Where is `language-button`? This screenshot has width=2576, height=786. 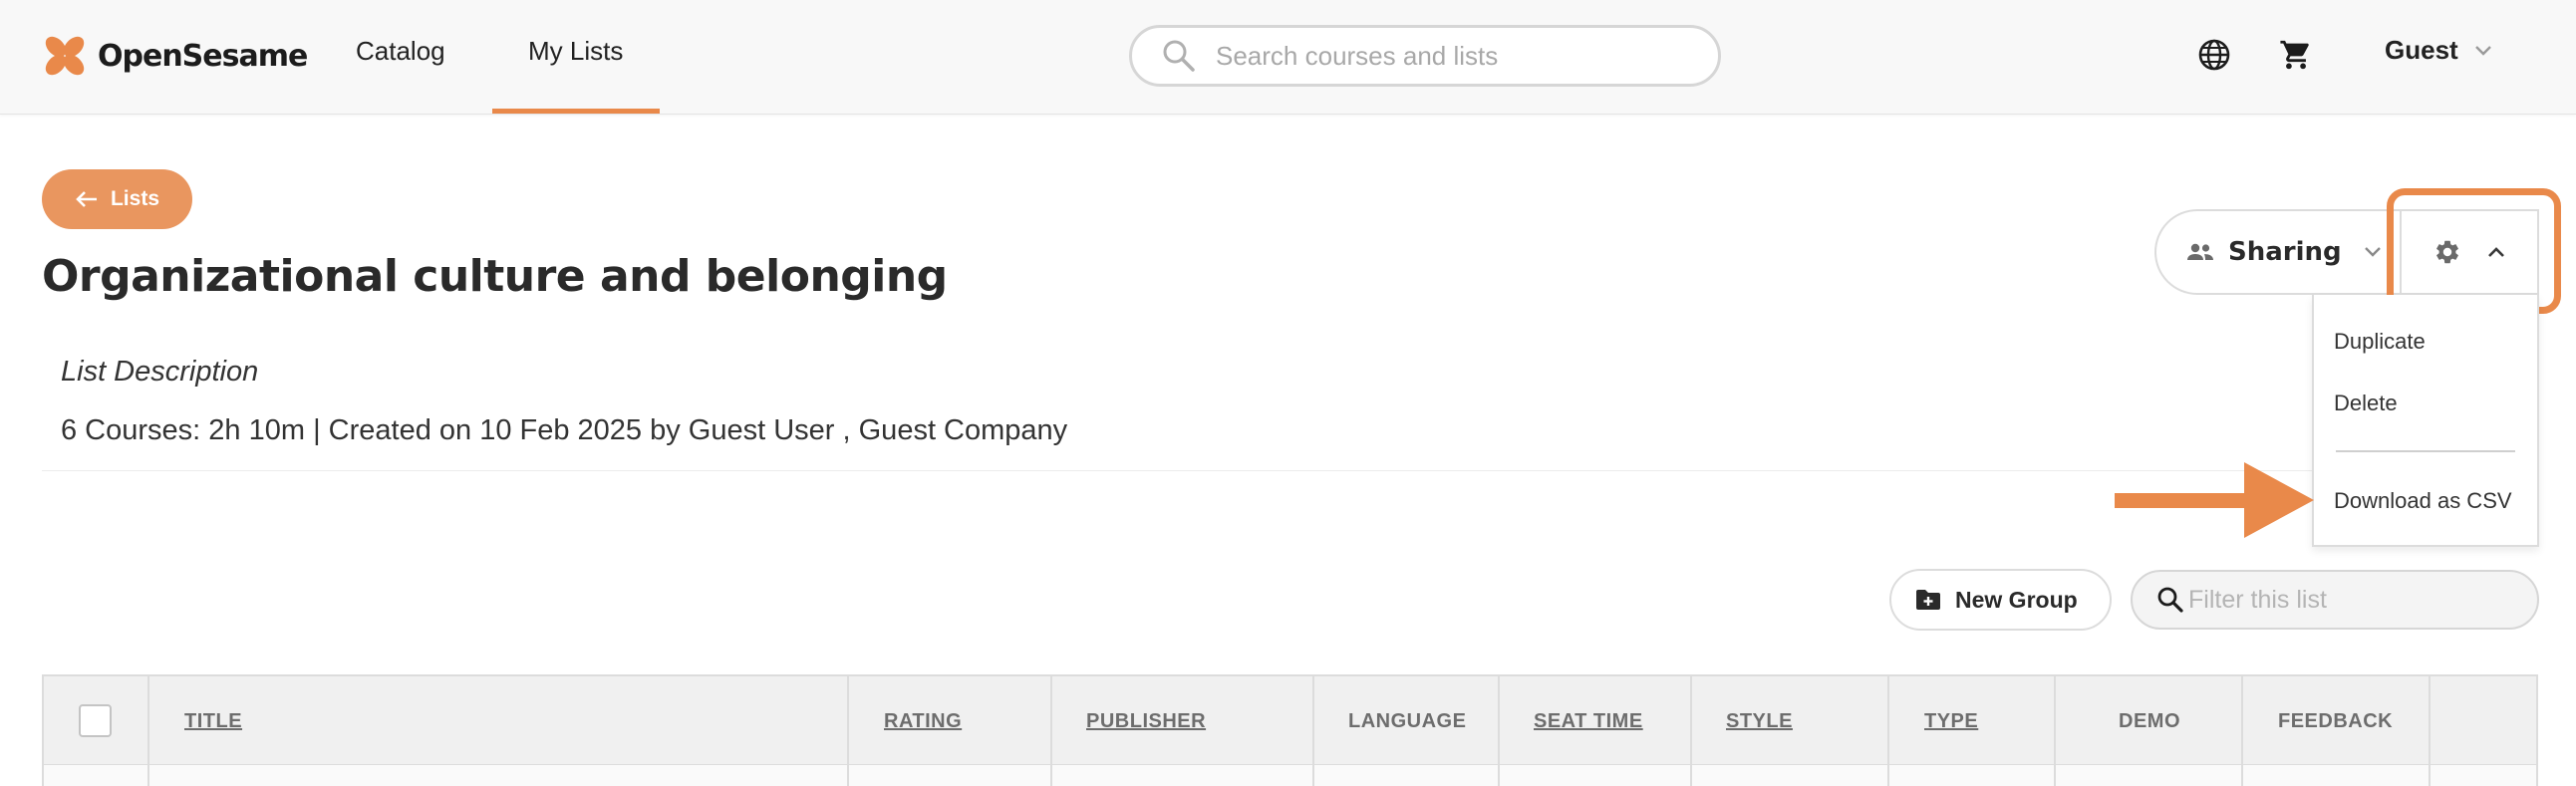
language-button is located at coordinates (2214, 55).